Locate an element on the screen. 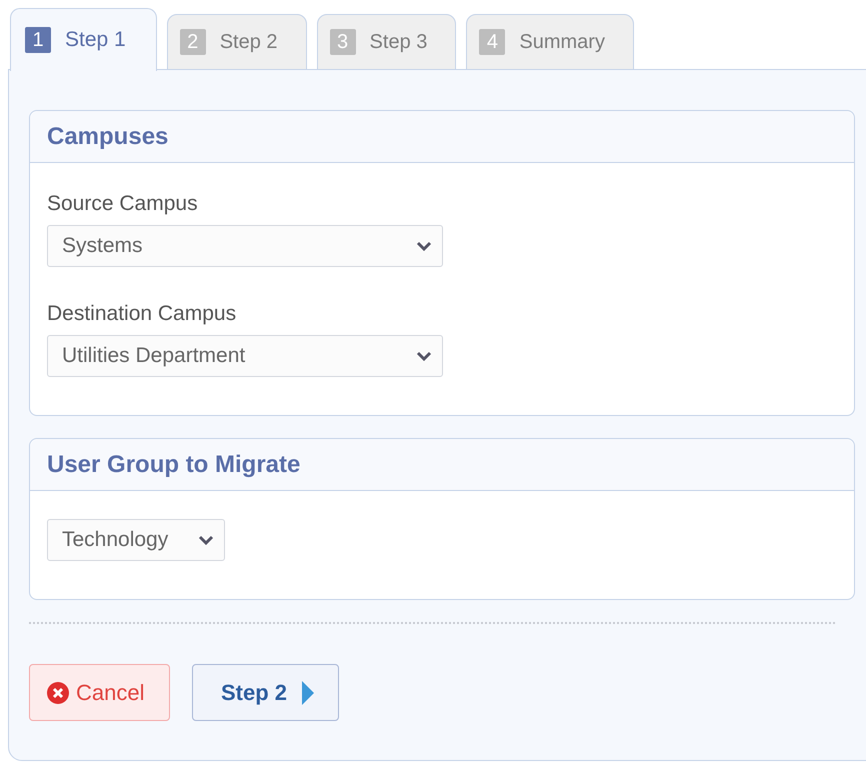 This screenshot has width=866, height=762. dropdown: Technology is located at coordinates (136, 540).